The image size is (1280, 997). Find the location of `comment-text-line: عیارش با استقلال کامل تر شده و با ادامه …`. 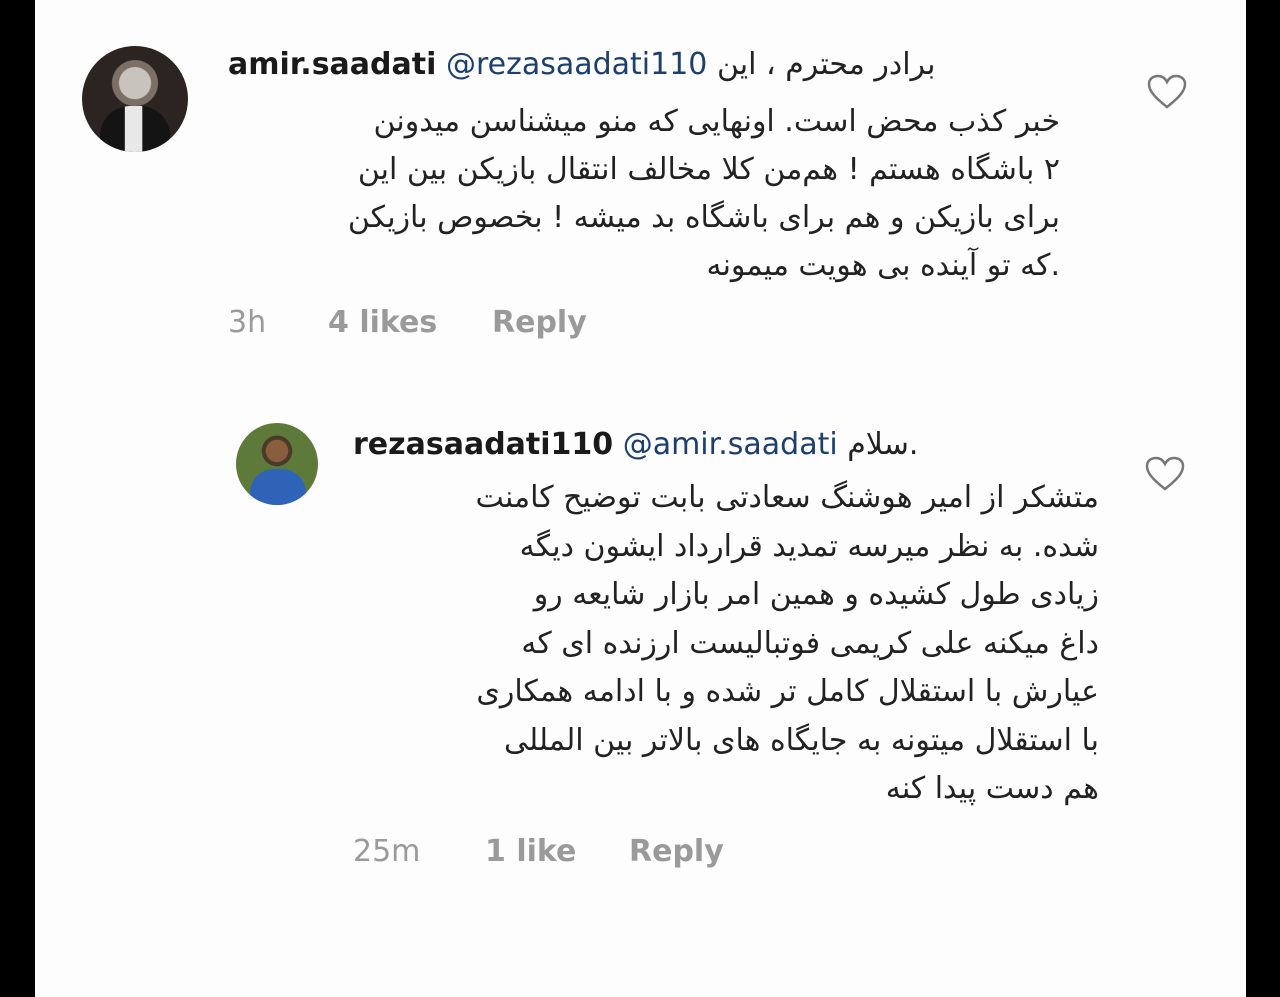

comment-text-line: عیارش با استقلال کامل تر شده و با ادامه … is located at coordinates (787, 691).